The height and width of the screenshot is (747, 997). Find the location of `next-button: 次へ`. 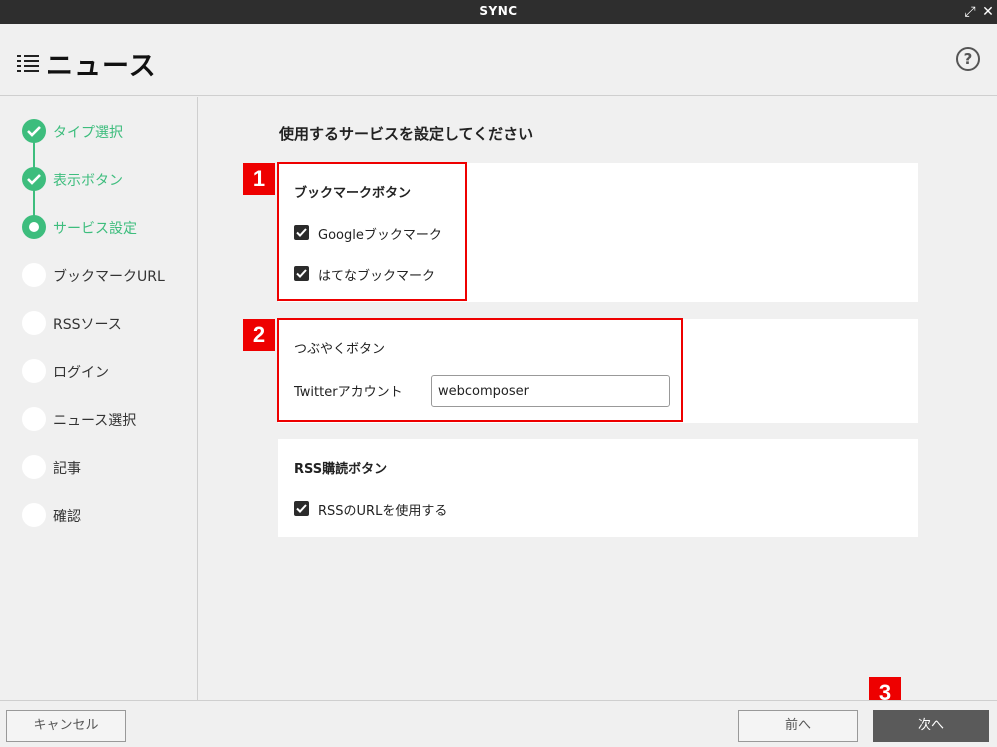

next-button: 次へ is located at coordinates (931, 726).